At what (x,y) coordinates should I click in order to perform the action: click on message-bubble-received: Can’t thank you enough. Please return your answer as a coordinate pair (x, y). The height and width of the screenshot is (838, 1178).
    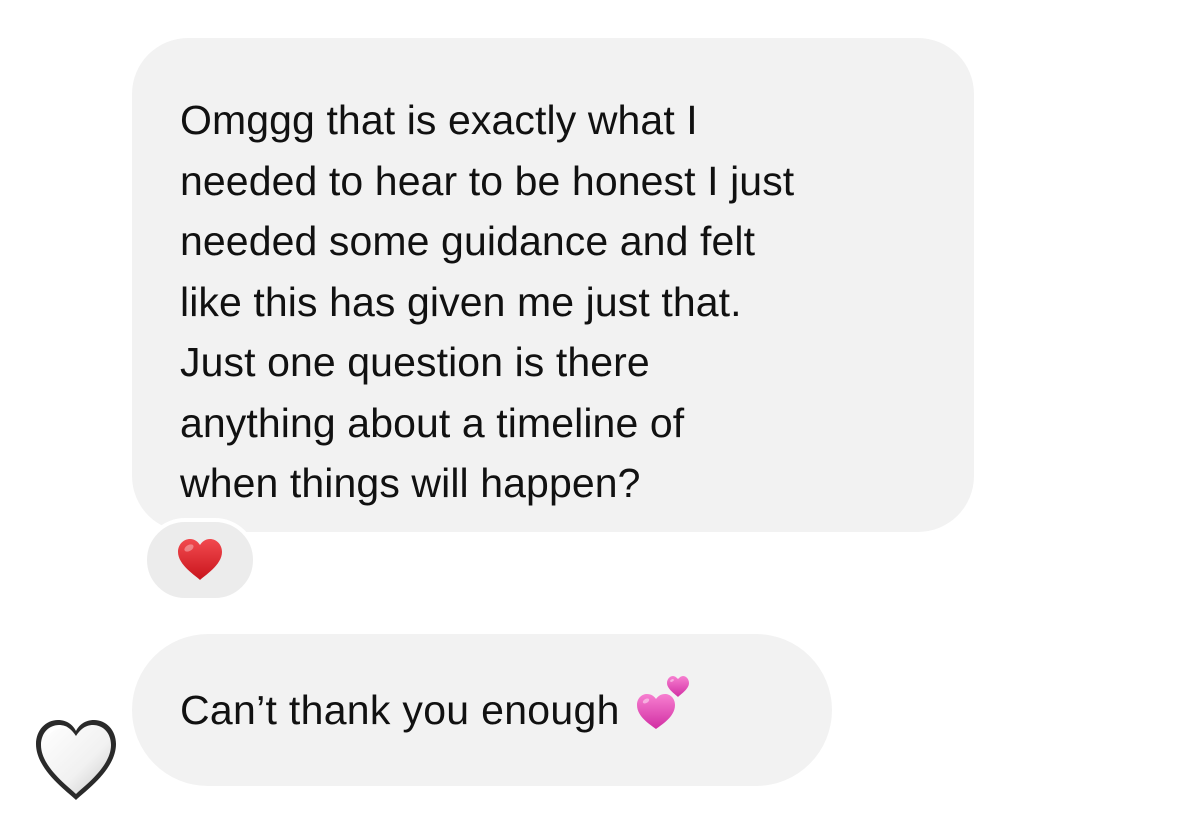
    Looking at the image, I should click on (482, 710).